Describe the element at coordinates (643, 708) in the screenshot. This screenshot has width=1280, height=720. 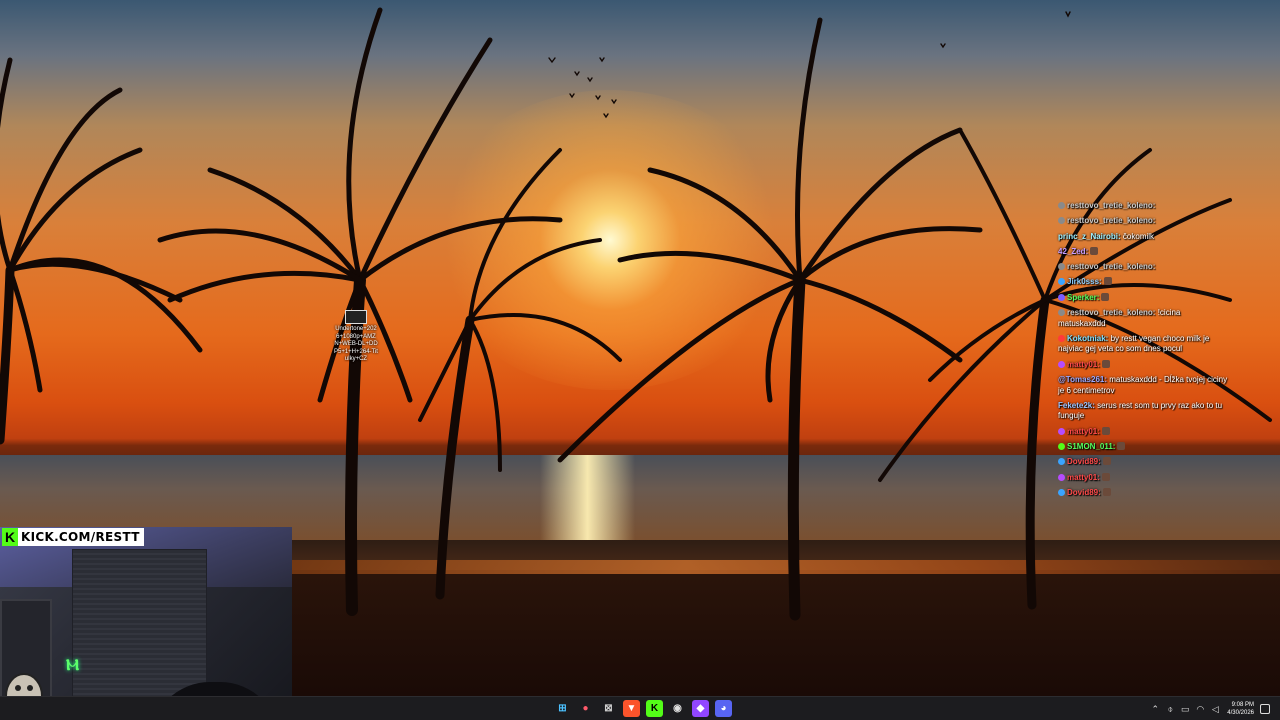
I see `taskbar-apps: ⊞ ● ⊠ ▼ K ◉ ◆ ◕` at that location.